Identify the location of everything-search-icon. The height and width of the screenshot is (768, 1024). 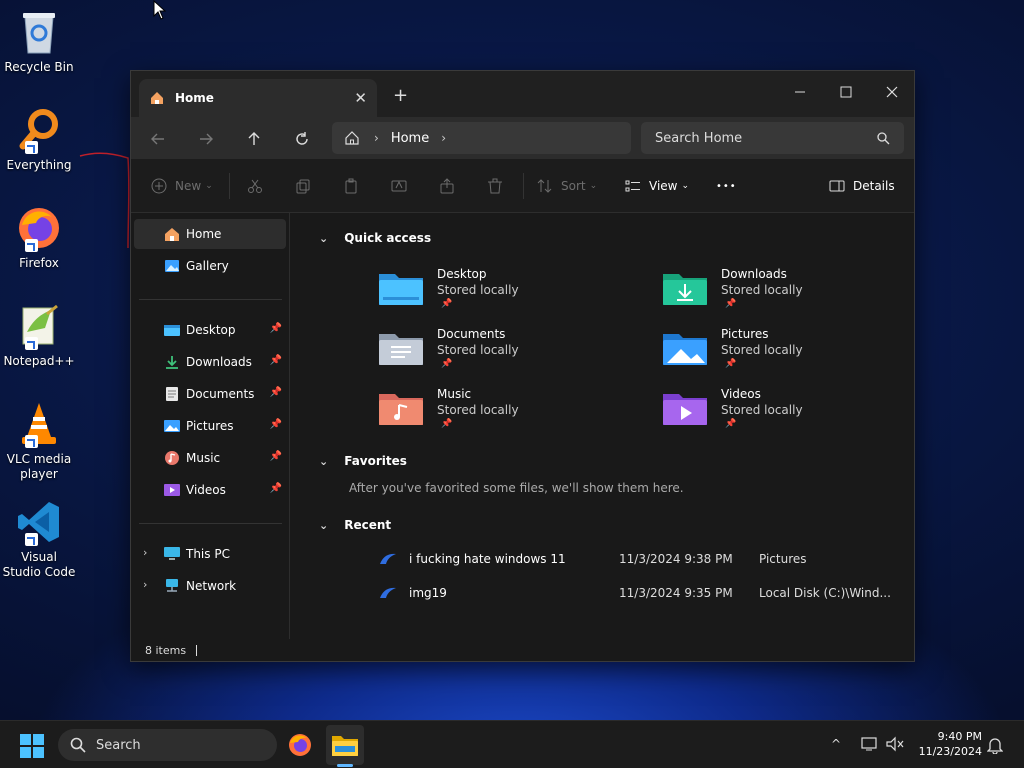
(39, 130).